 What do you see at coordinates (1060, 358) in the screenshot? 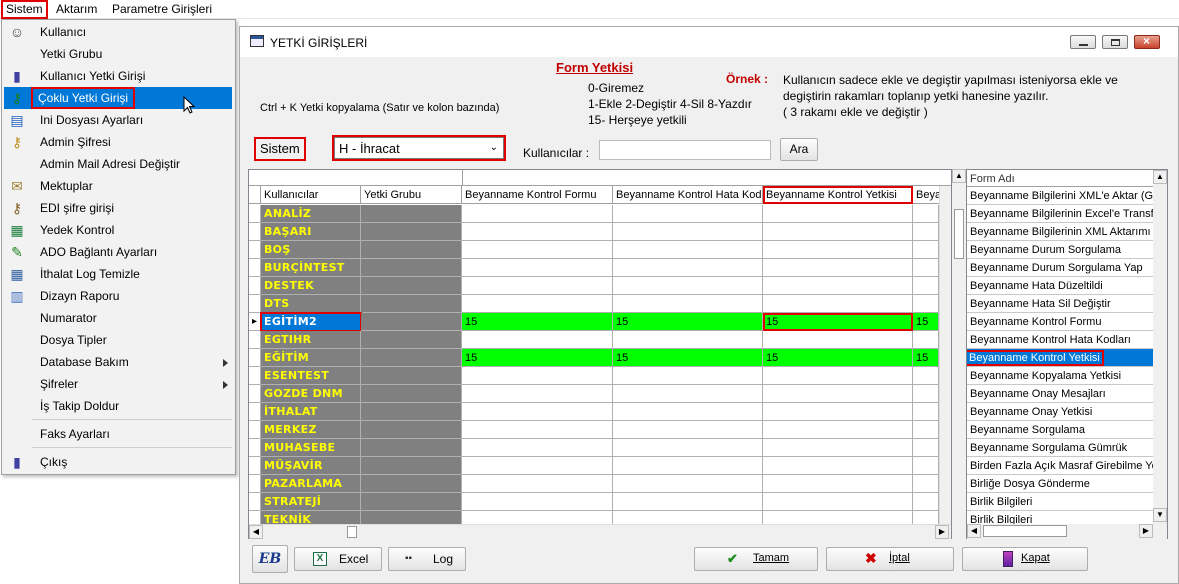
I see `form-list-item: Beyanname Kontrol Yetkisi` at bounding box center [1060, 358].